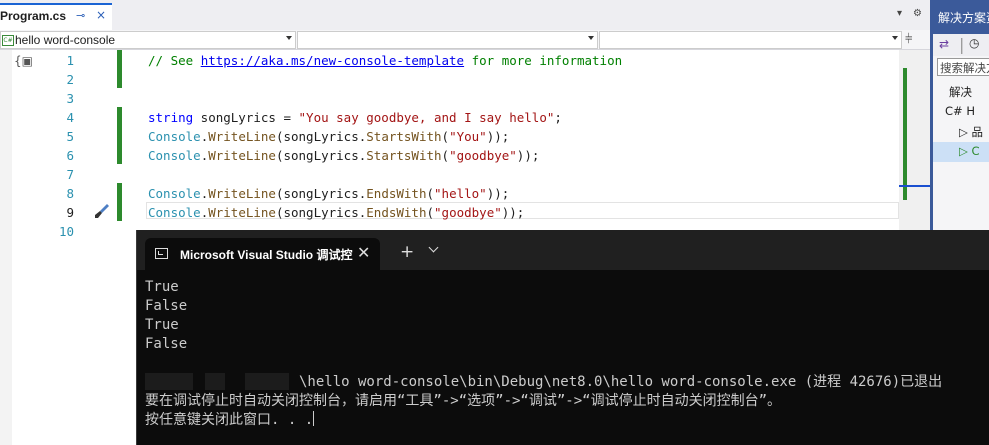  Describe the element at coordinates (465, 15) in the screenshot. I see `editor-tab-bar: Program.cs ⊸ × ▾ ⚙` at that location.